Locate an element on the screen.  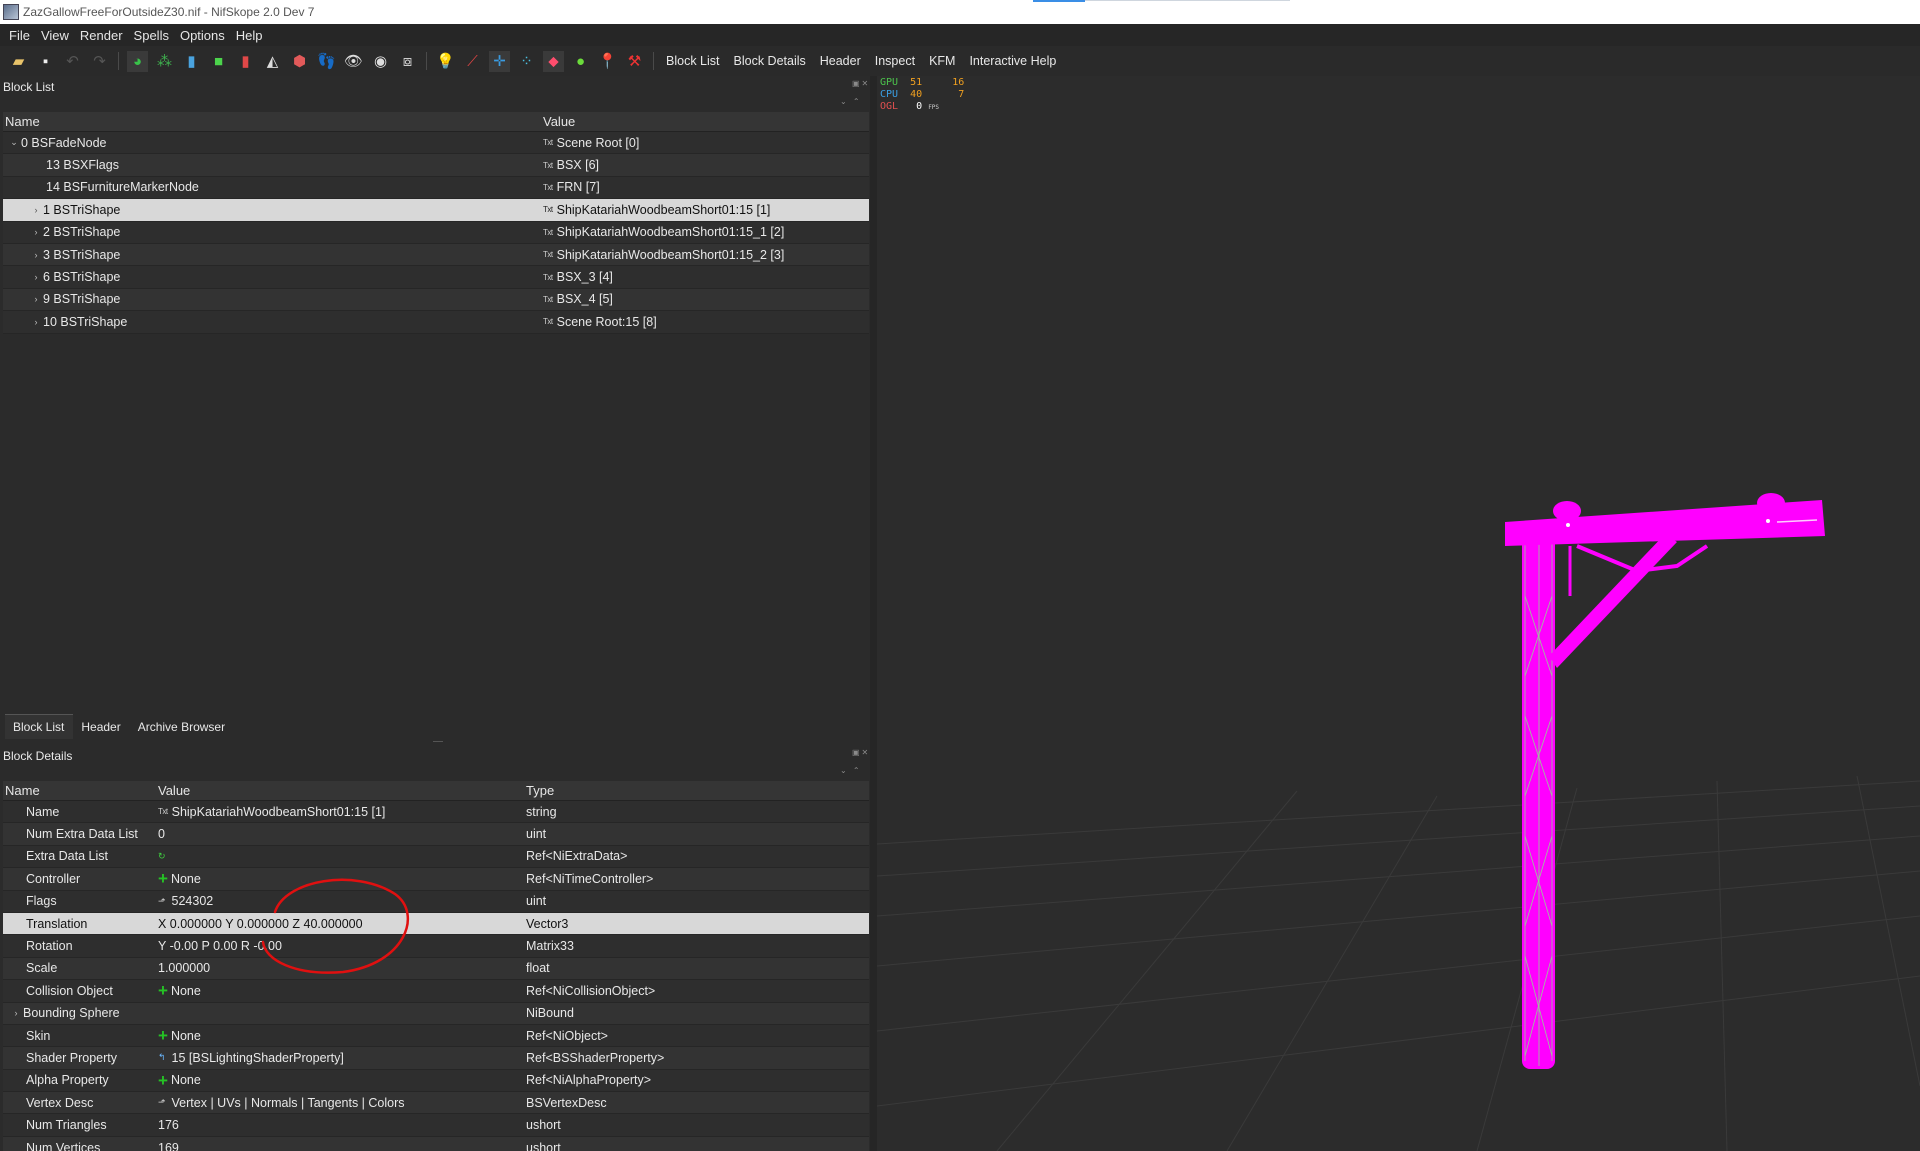
detail-row-flags: Flags ⬏ 524302 uint is located at coordinates (436, 901).